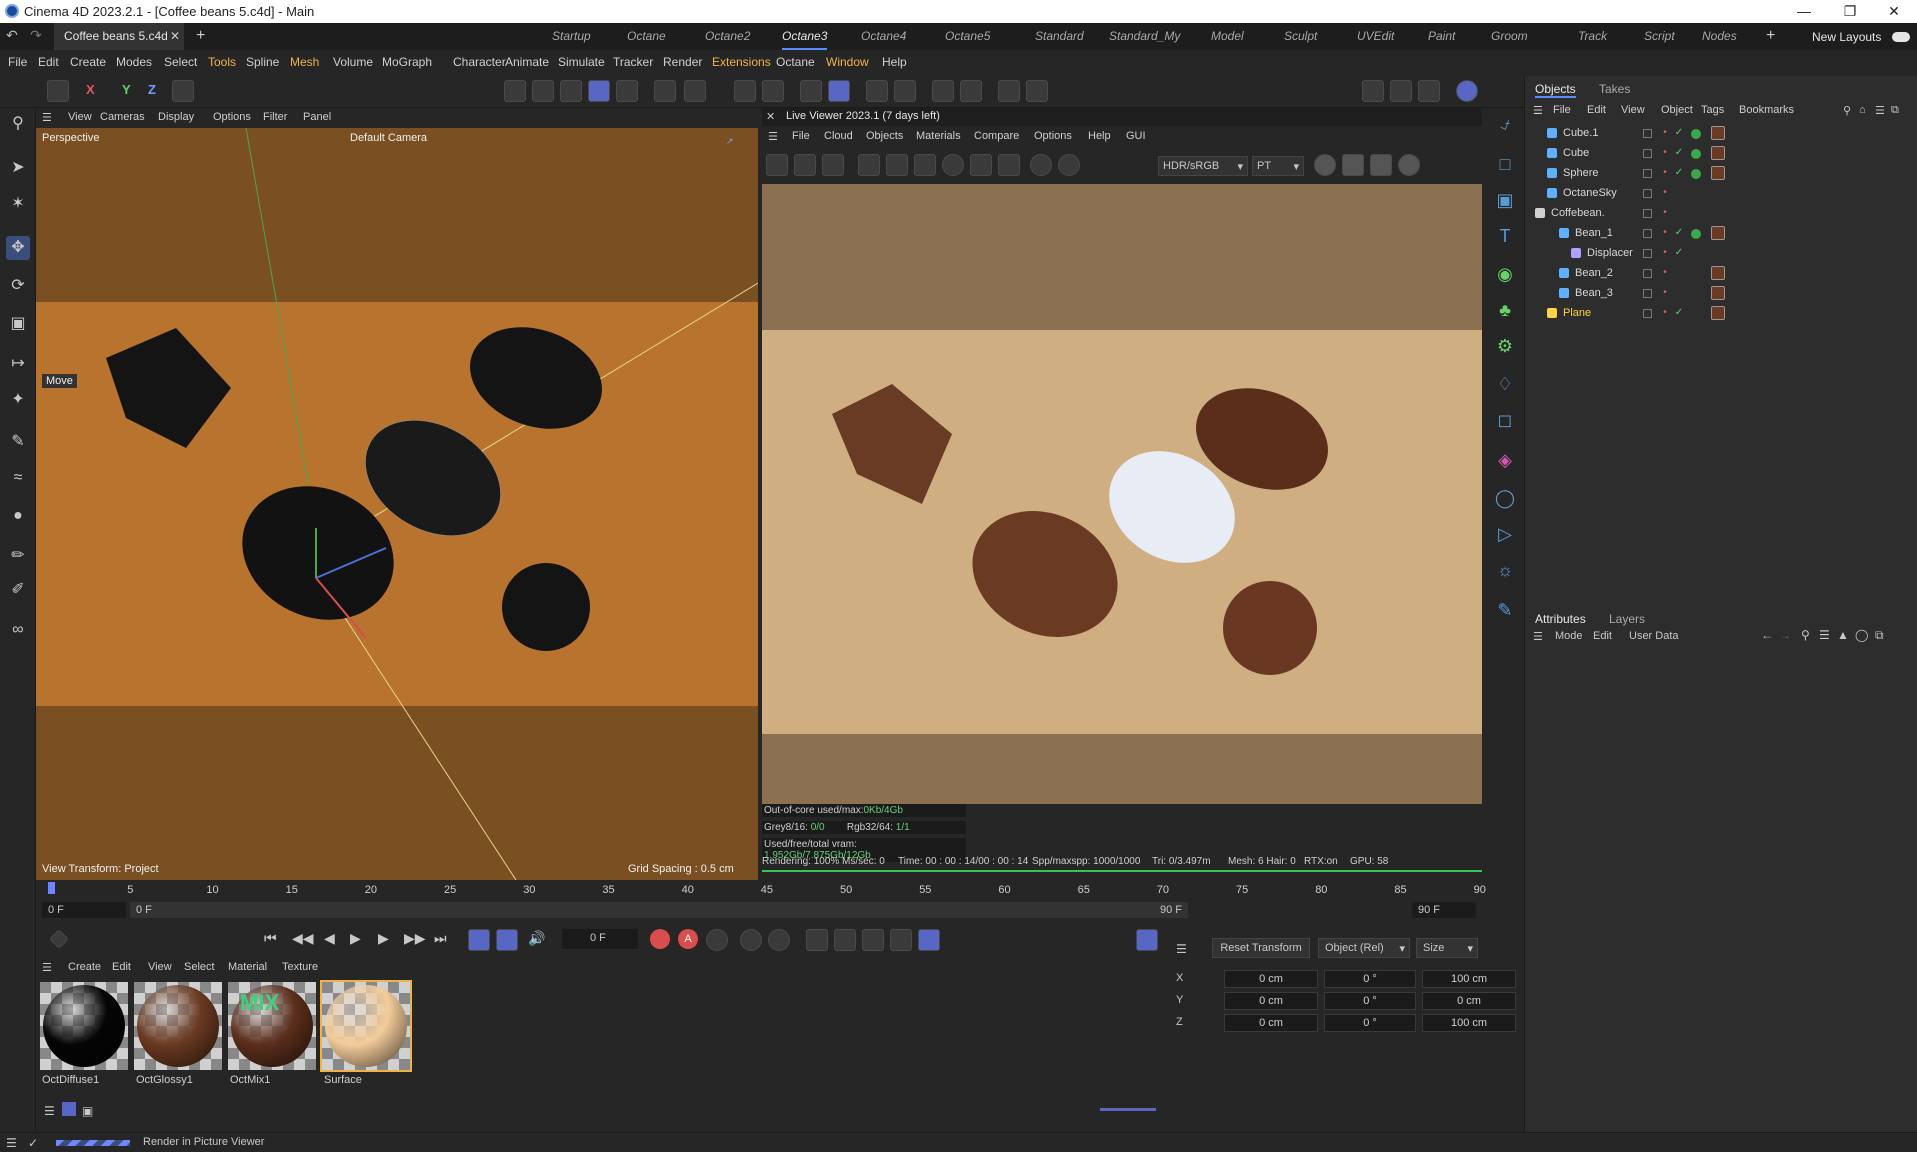 This screenshot has height=1152, width=1917. What do you see at coordinates (801, 136) in the screenshot?
I see `live-viewer-menu-file: File` at bounding box center [801, 136].